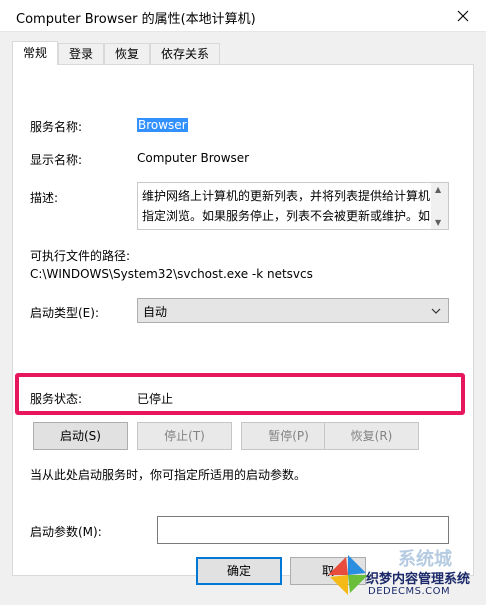  What do you see at coordinates (155, 399) in the screenshot?
I see `status-value: 已停止` at bounding box center [155, 399].